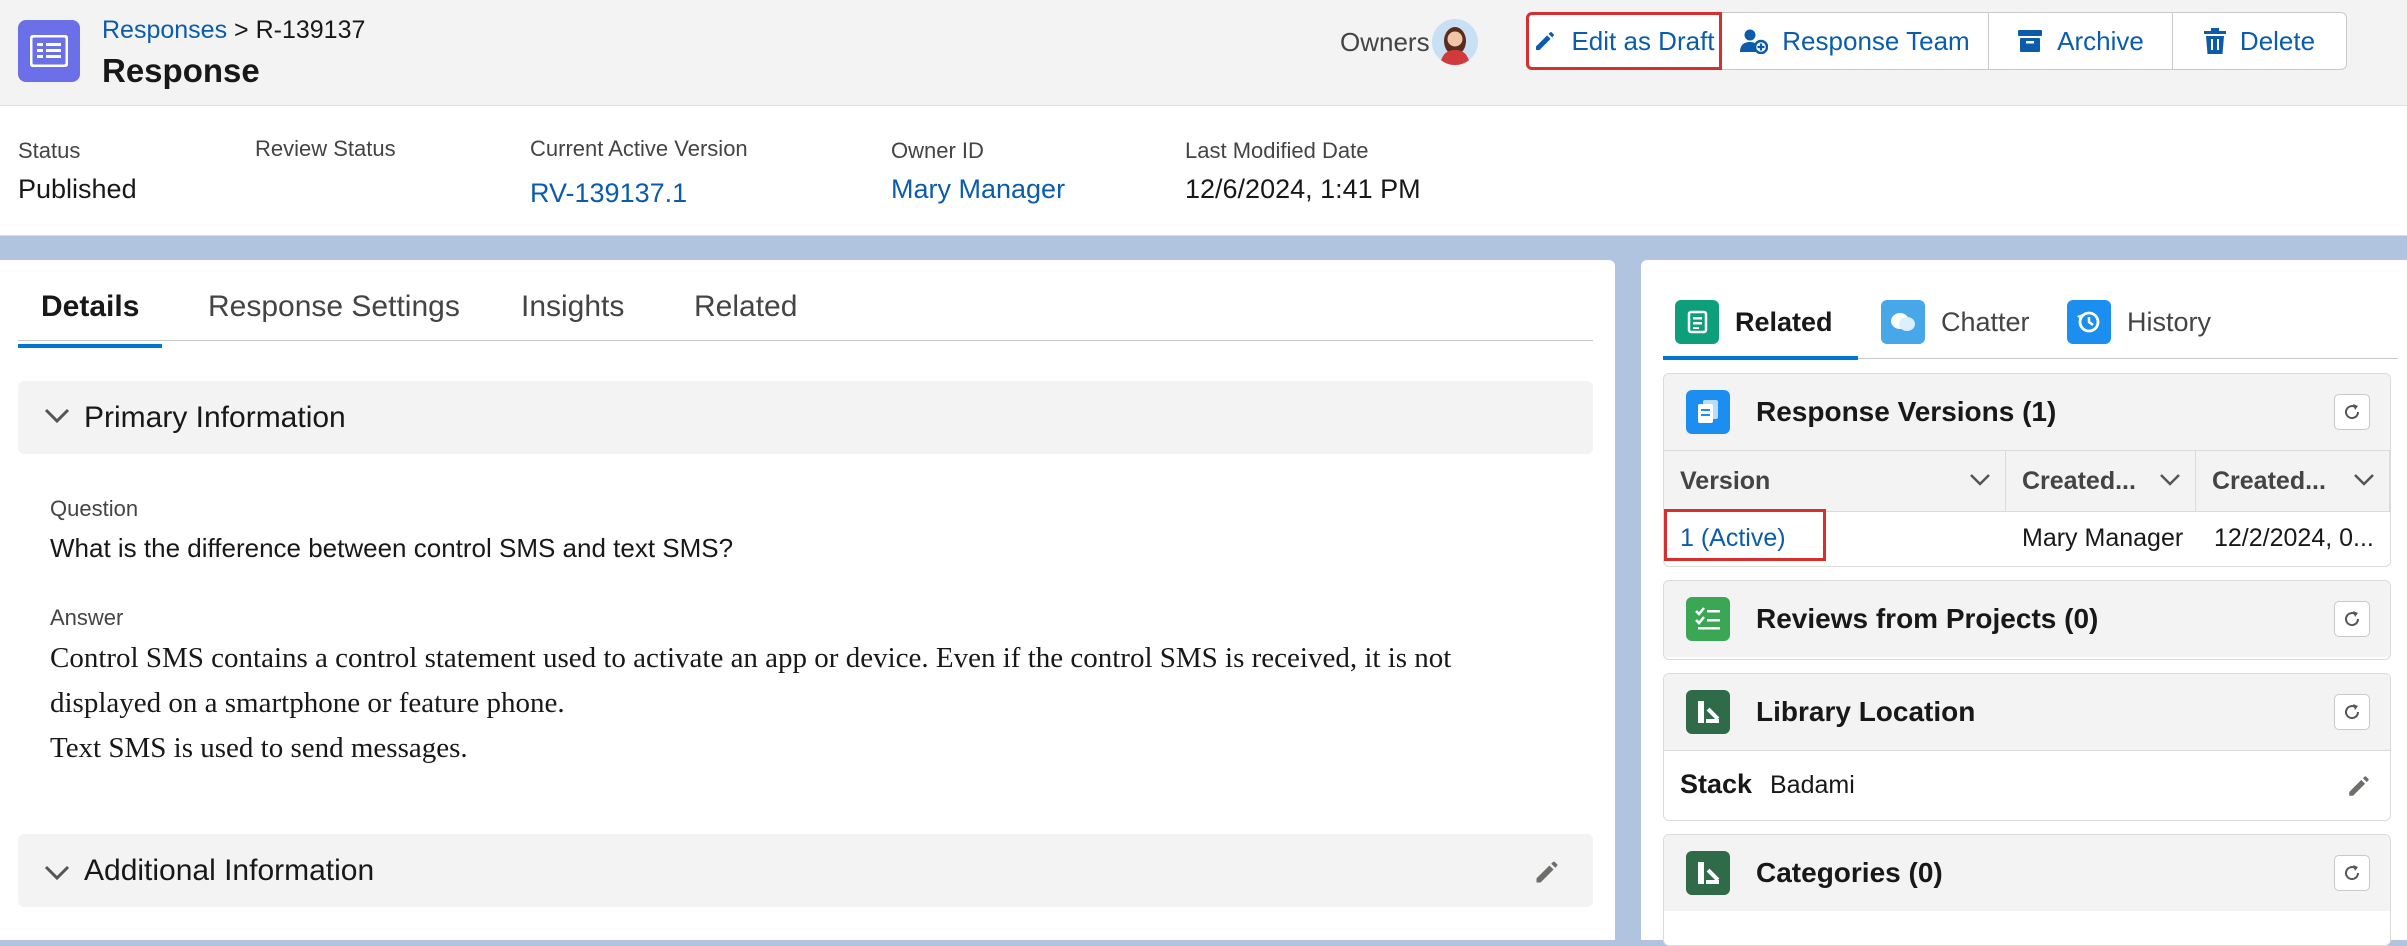  I want to click on column-header-version: Version, so click(1835, 481).